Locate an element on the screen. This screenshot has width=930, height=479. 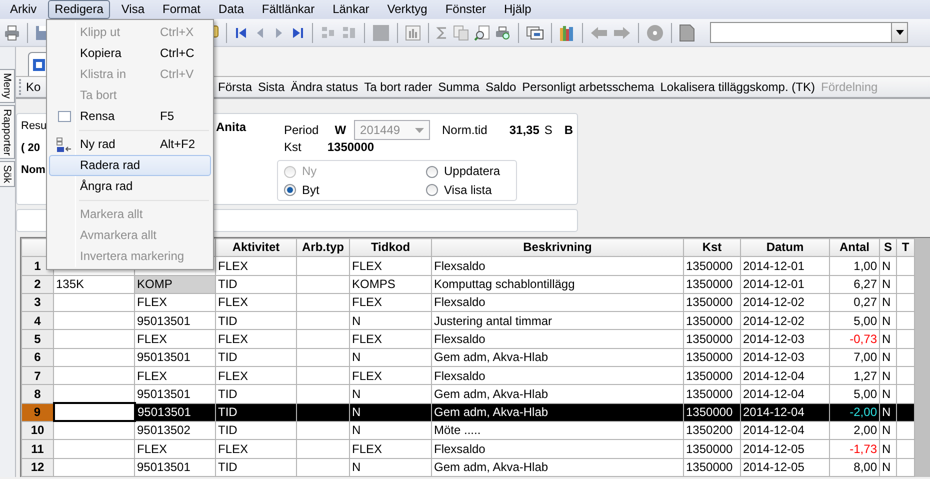
column-header: Antal is located at coordinates (855, 247).